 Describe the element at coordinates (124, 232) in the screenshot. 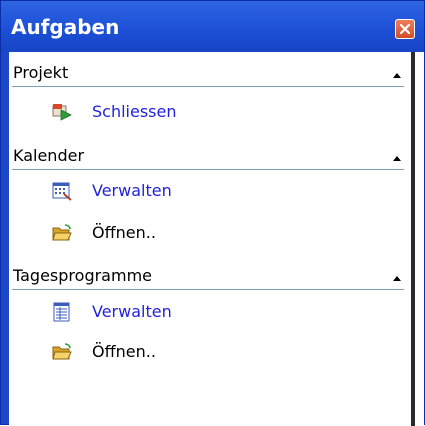

I see `task-label-kalender-oeffnen: Öffnen..` at that location.